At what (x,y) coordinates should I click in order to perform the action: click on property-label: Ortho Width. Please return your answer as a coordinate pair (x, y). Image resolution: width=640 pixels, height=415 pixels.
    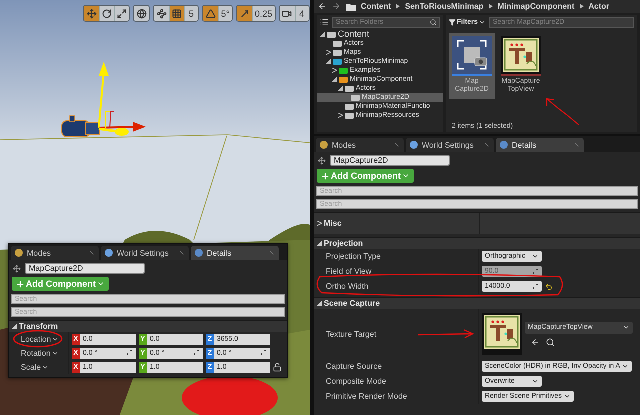
    Looking at the image, I should click on (347, 286).